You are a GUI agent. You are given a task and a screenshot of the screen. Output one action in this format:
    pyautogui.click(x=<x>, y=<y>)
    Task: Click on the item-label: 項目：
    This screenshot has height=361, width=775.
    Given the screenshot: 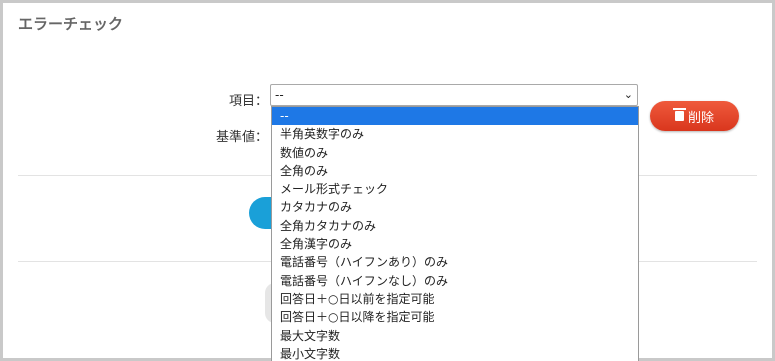 What is the action you would take?
    pyautogui.click(x=249, y=101)
    